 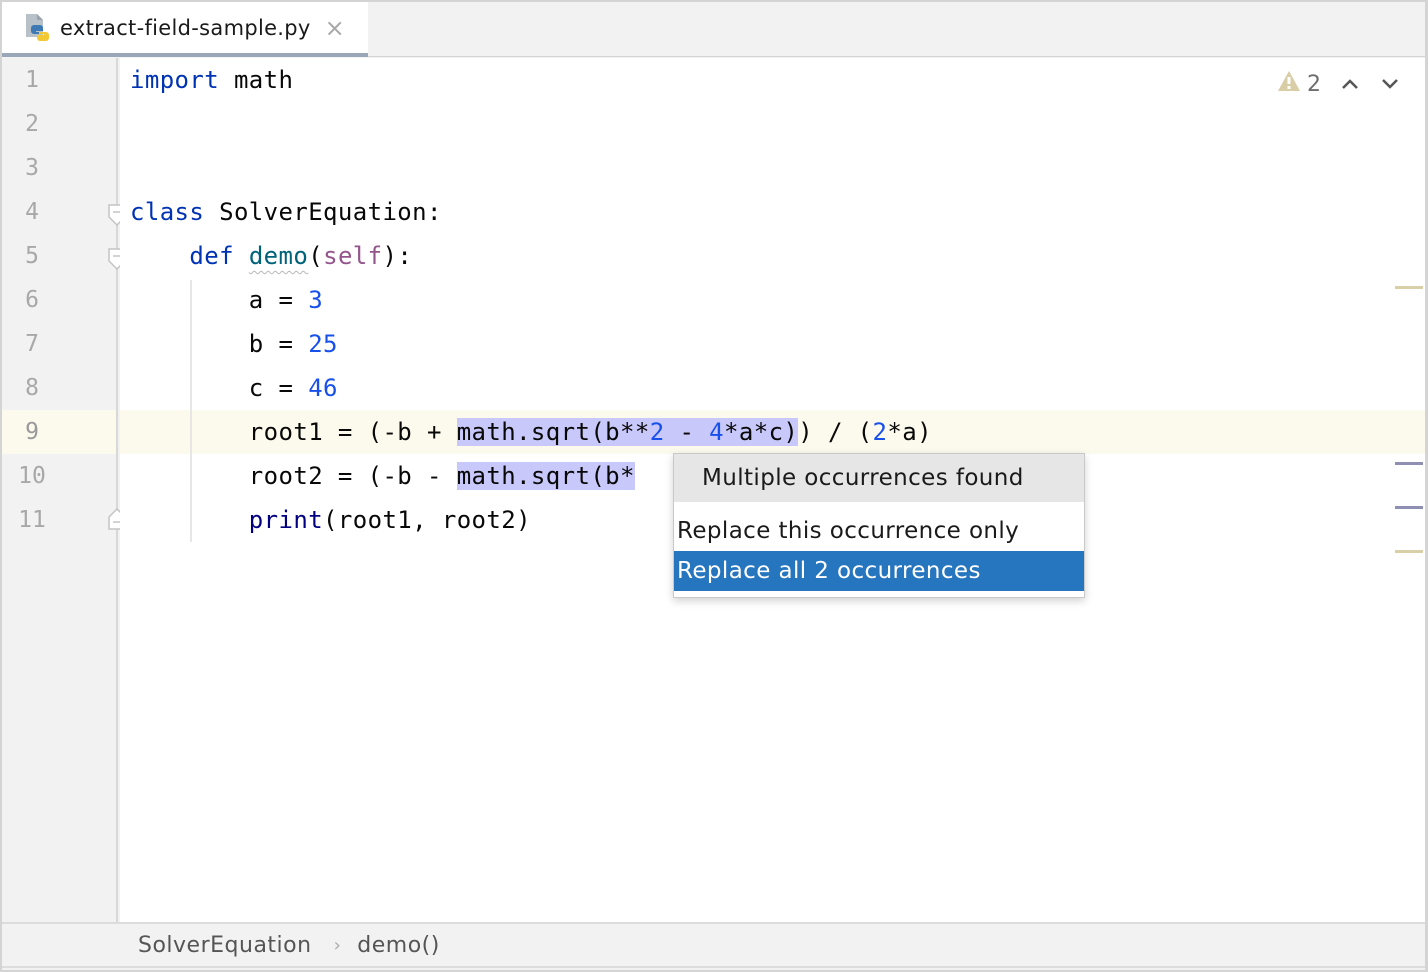 I want to click on code-line-6: a = 3, so click(x=226, y=300).